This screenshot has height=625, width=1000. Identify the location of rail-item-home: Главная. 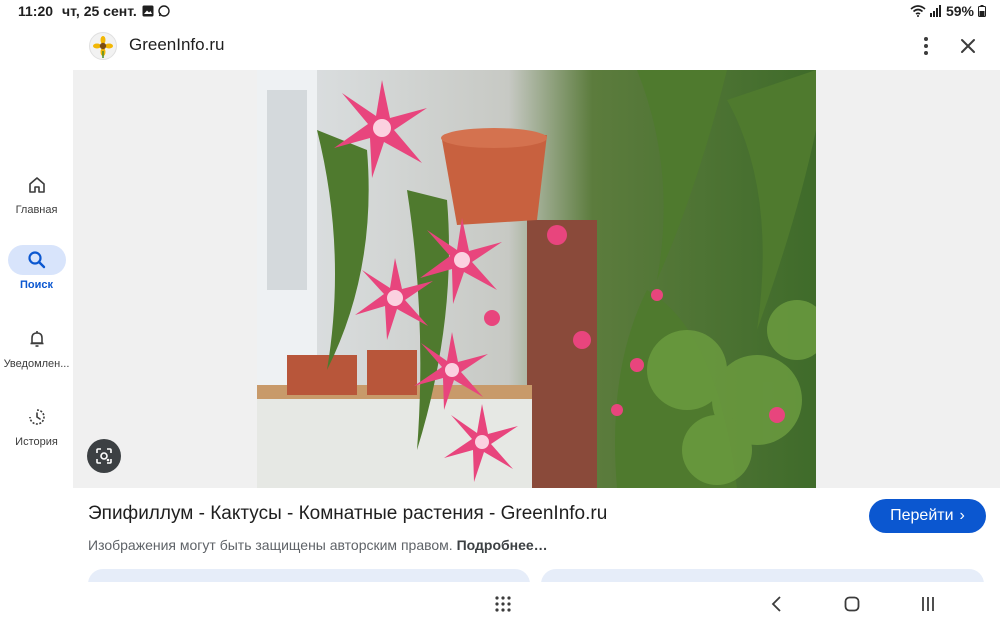
(36, 193).